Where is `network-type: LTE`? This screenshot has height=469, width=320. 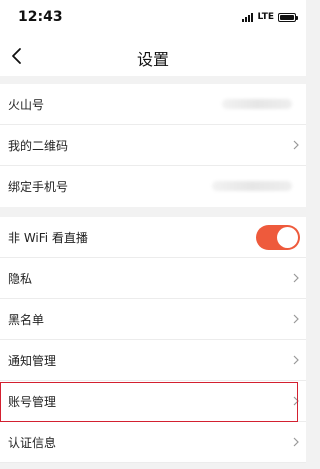 network-type: LTE is located at coordinates (265, 17).